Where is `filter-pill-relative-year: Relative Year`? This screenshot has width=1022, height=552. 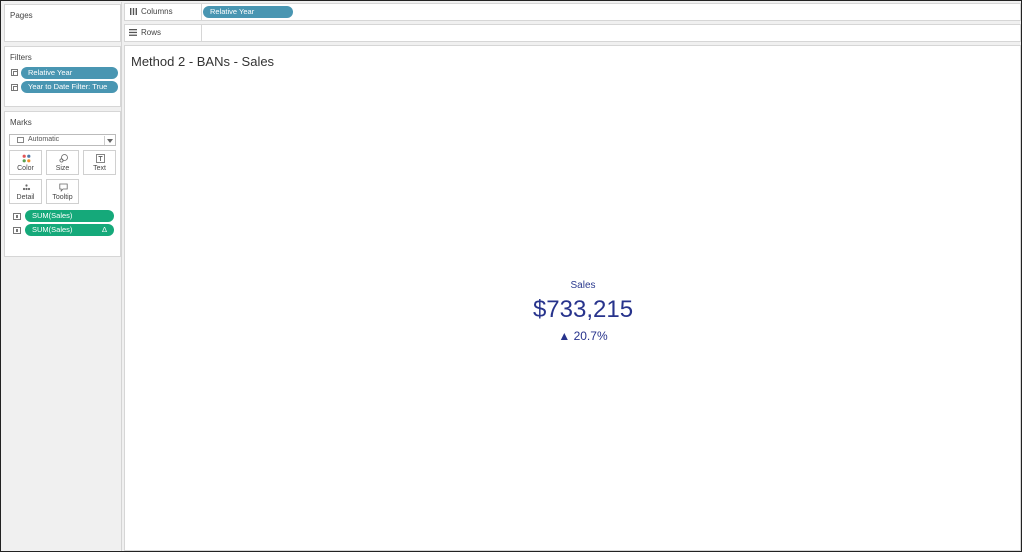
filter-pill-relative-year: Relative Year is located at coordinates (69, 73).